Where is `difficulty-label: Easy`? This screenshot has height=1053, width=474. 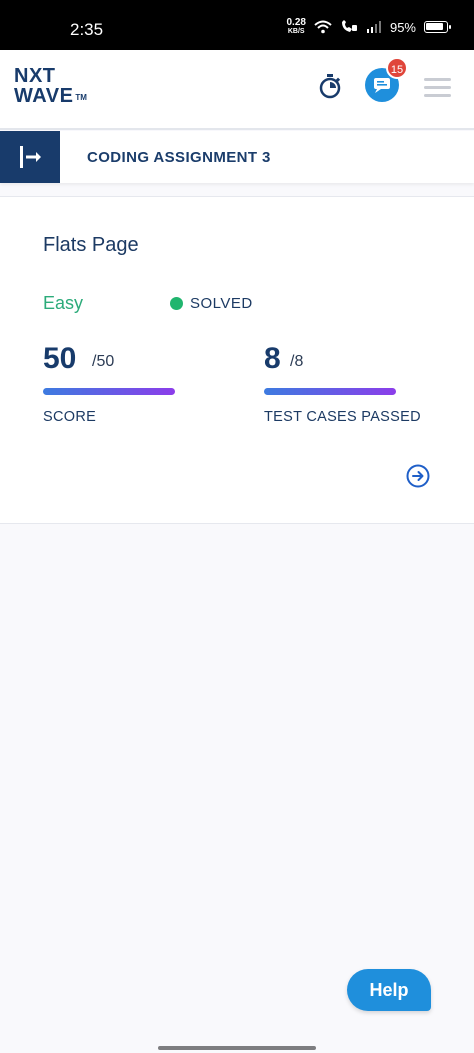 difficulty-label: Easy is located at coordinates (63, 303).